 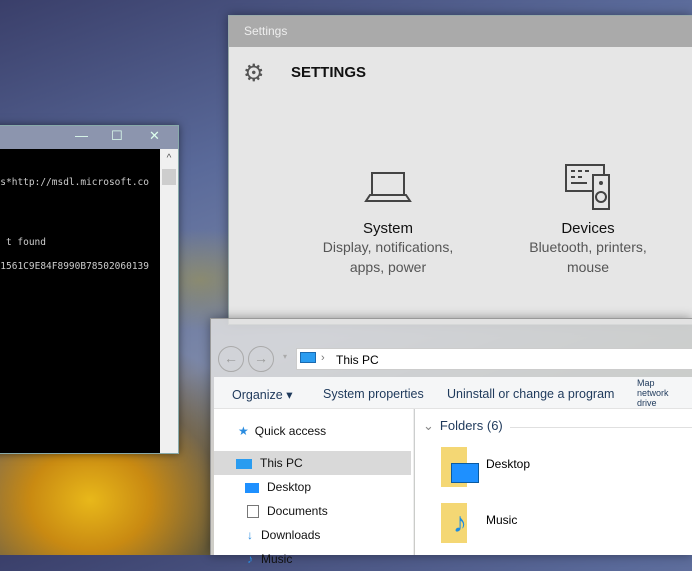 What do you see at coordinates (588, 219) in the screenshot?
I see `tile-devices: Devices Bluetooth, printers, mouse` at bounding box center [588, 219].